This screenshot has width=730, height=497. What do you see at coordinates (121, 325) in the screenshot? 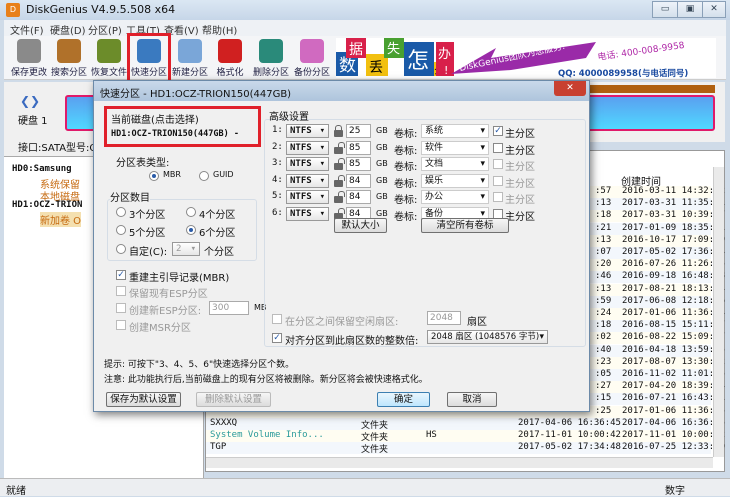
I see `msr-checkbox` at bounding box center [121, 325].